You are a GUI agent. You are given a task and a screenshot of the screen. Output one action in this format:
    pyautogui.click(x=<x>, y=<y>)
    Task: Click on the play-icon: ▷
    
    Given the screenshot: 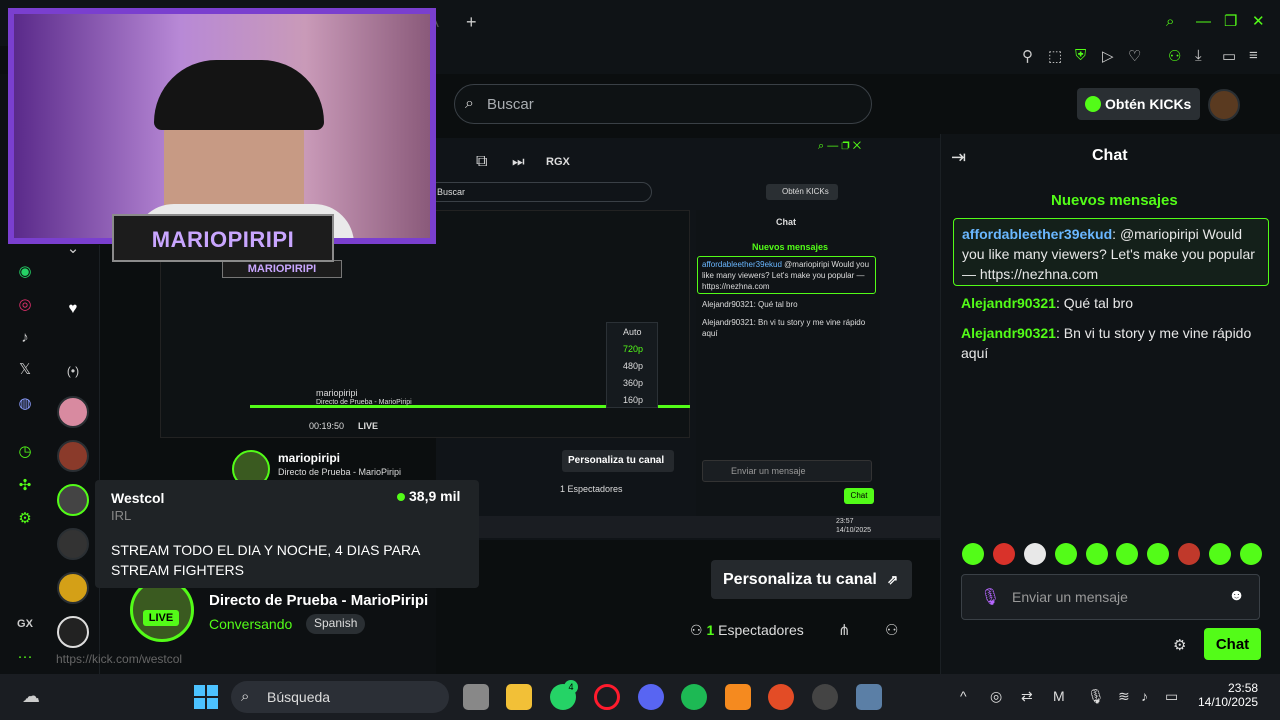 What is the action you would take?
    pyautogui.click(x=1108, y=56)
    